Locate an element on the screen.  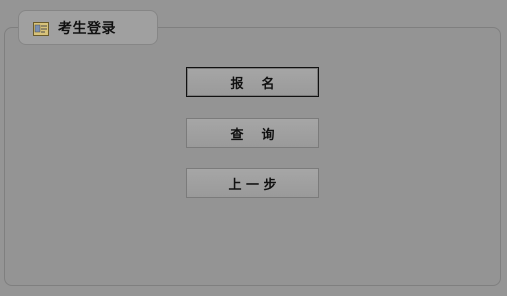
previous-step-button: 上 一 步 is located at coordinates (252, 183).